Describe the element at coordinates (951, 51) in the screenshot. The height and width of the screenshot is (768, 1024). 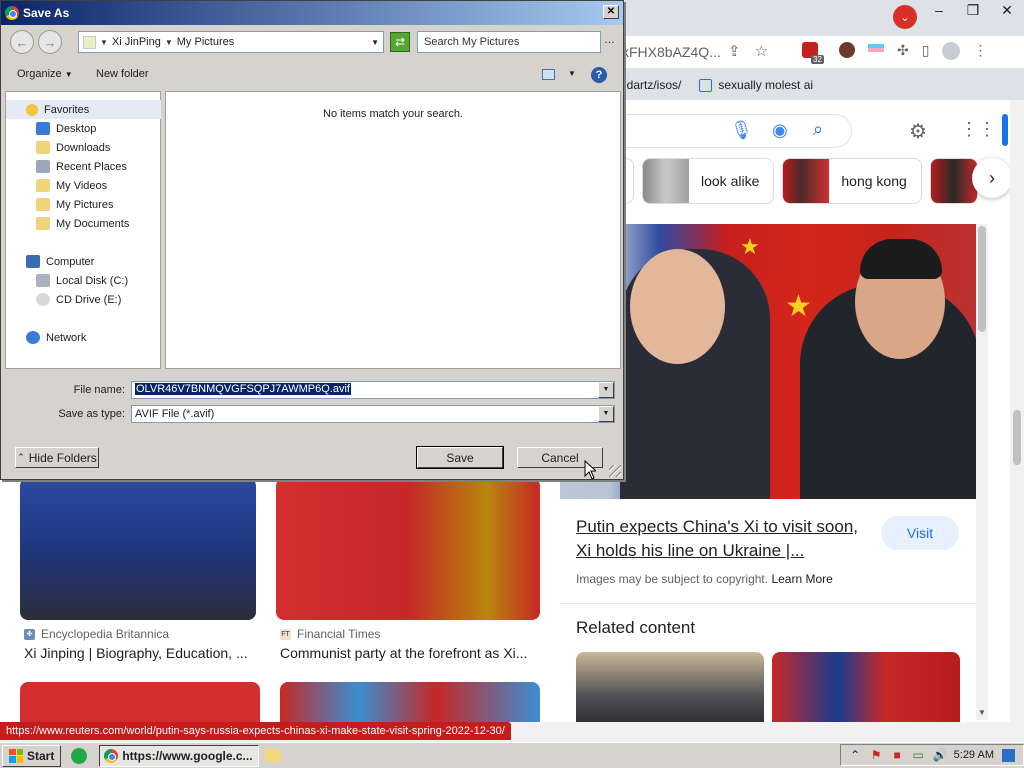
I see `profile-icon` at that location.